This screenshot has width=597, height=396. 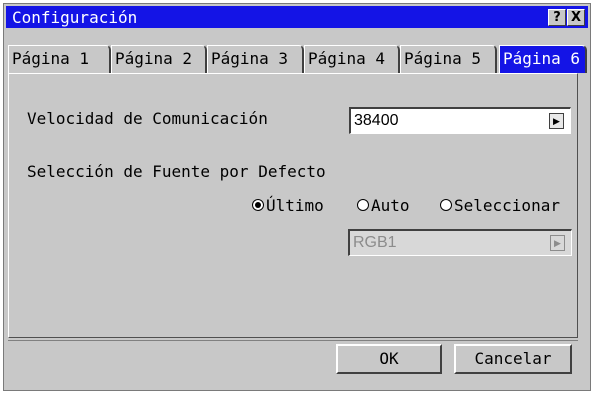 What do you see at coordinates (557, 17) in the screenshot?
I see `help-button: ?` at bounding box center [557, 17].